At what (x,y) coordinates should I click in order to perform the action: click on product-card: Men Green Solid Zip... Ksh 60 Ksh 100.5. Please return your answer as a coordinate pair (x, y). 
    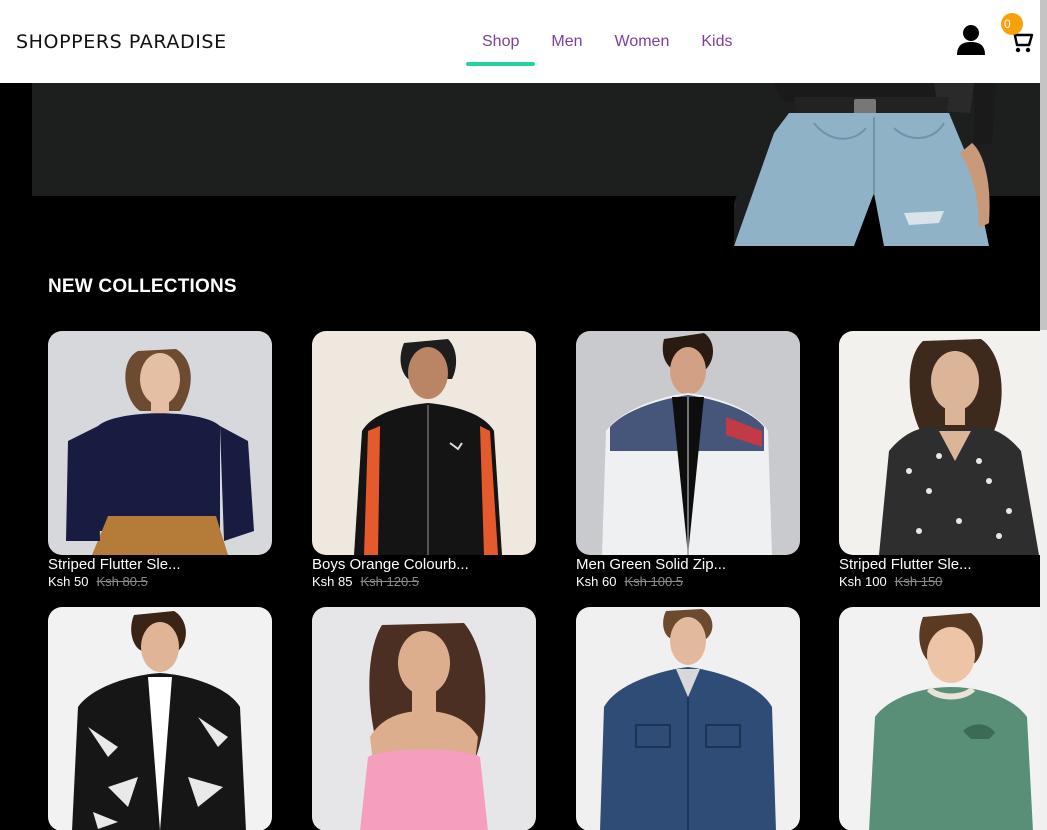
    Looking at the image, I should click on (688, 460).